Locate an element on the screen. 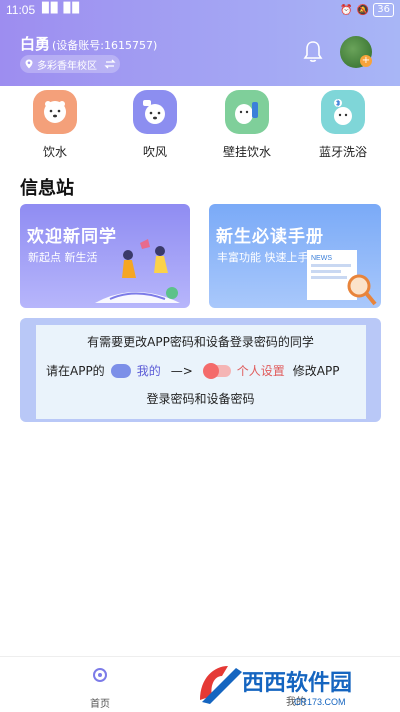 This screenshot has height=712, width=400. bell-icon is located at coordinates (313, 52).